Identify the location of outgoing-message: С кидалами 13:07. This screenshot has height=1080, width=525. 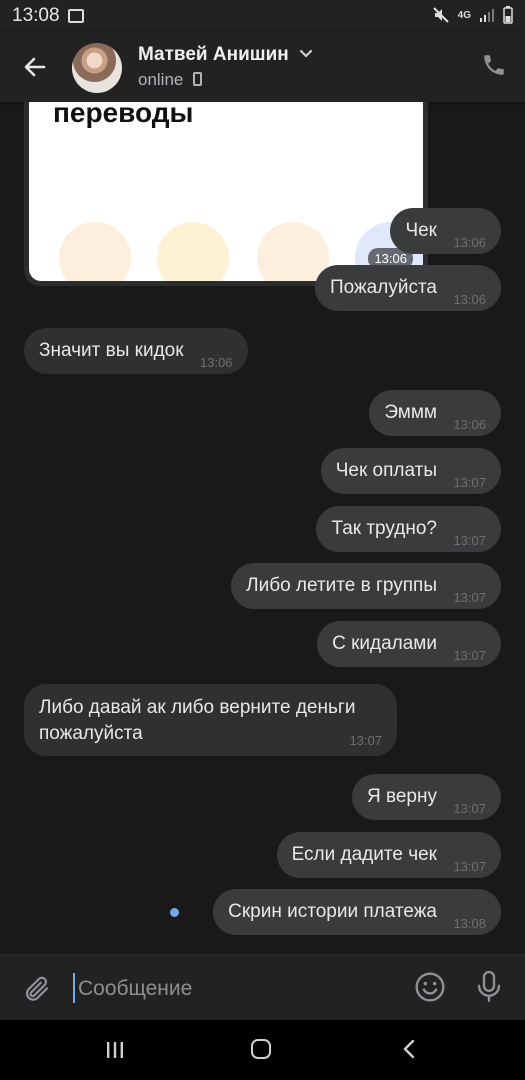
(409, 644).